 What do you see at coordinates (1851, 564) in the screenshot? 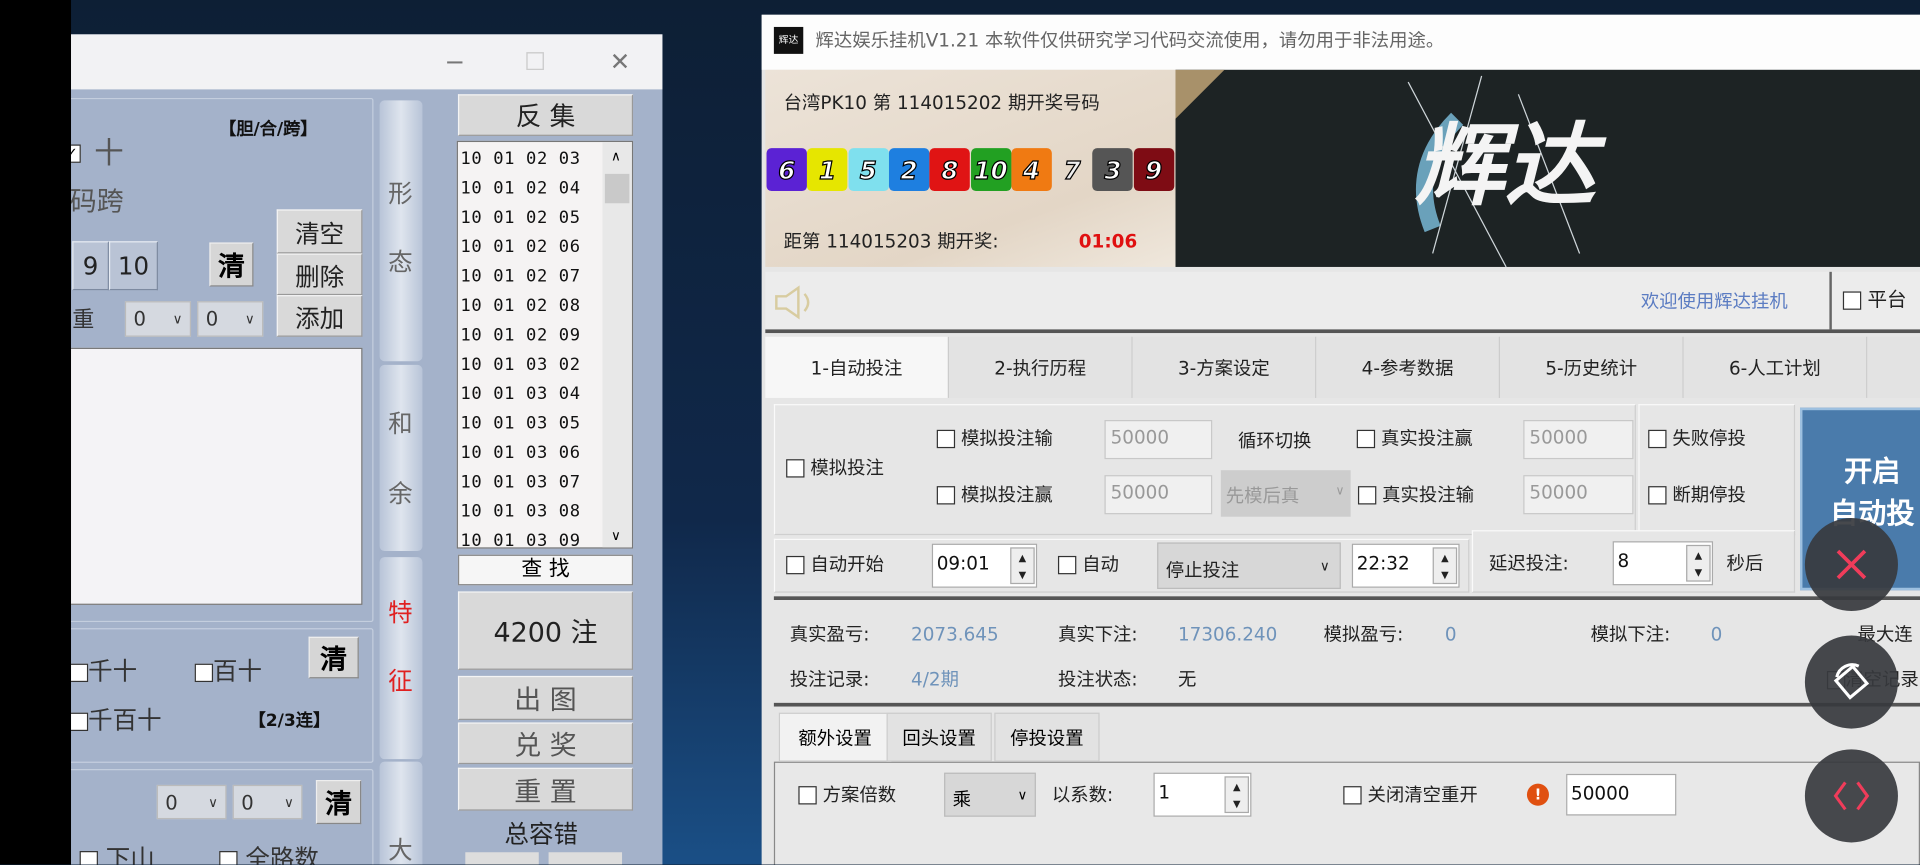
I see `overlay-close-button` at bounding box center [1851, 564].